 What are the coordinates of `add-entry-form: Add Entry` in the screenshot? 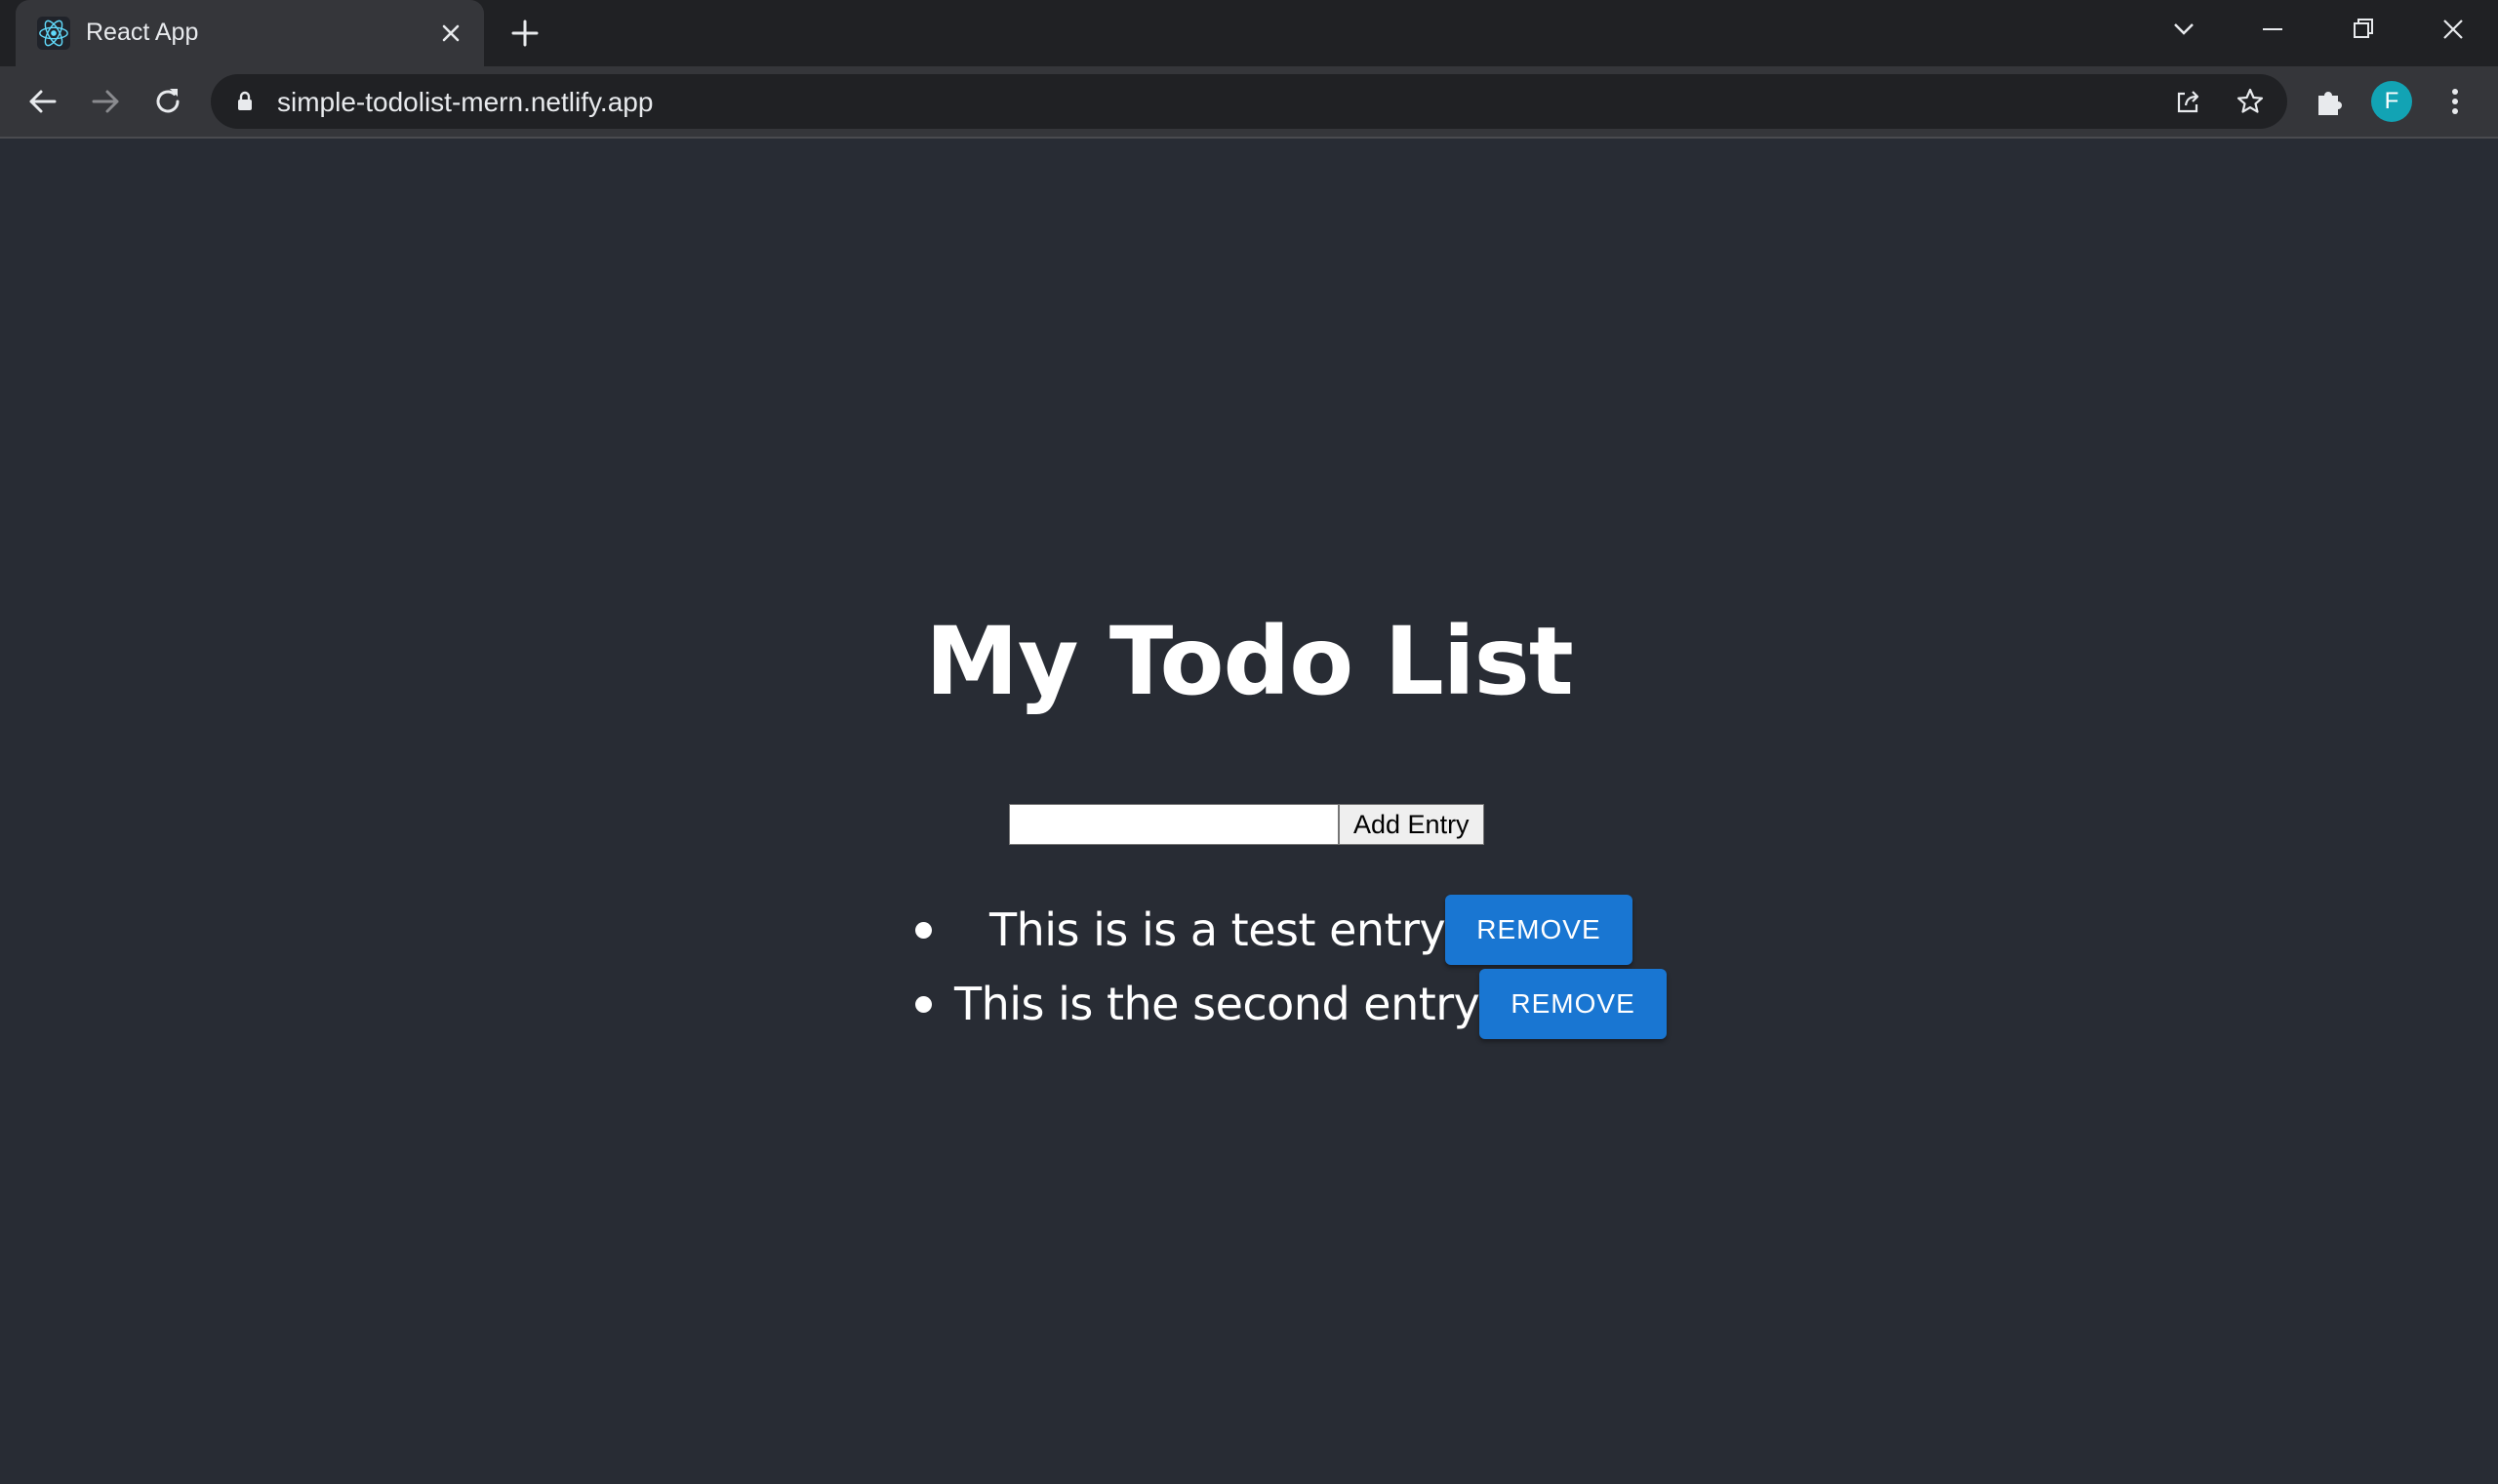 It's located at (1246, 824).